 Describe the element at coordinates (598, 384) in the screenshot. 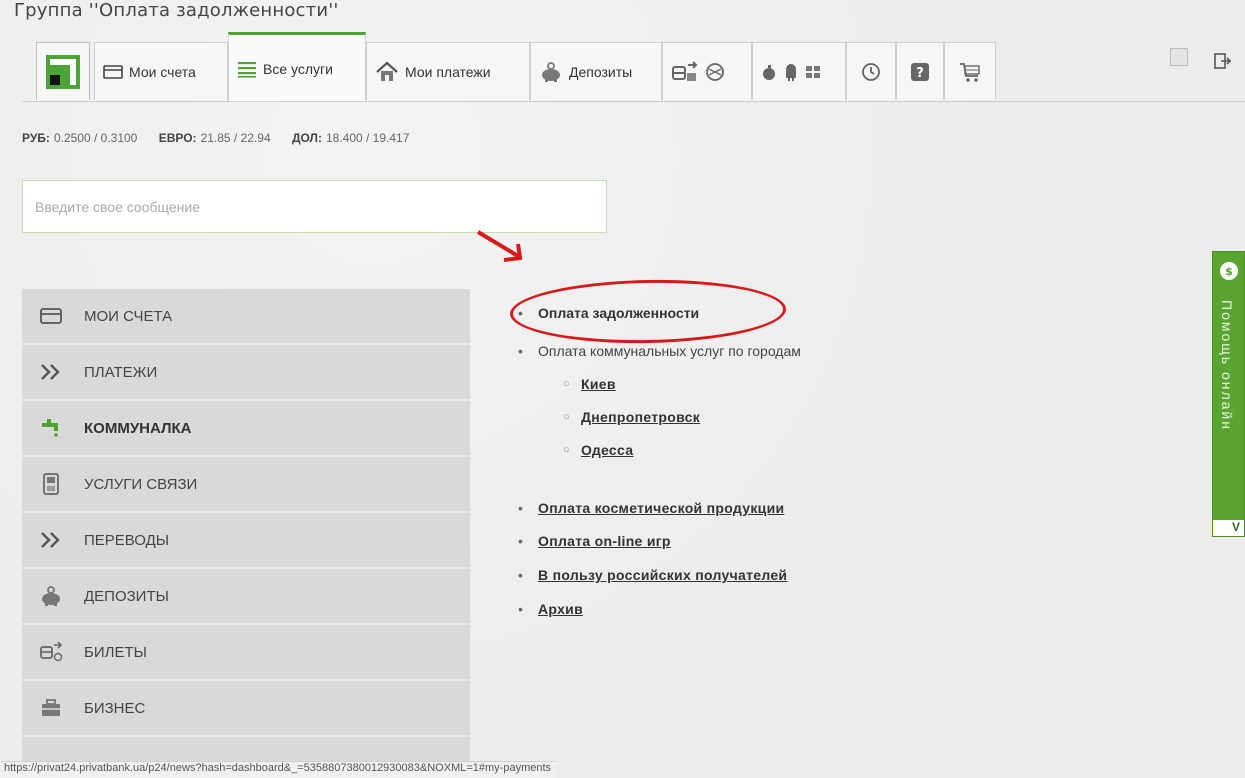

I see `city-link-kiev: Киев` at that location.